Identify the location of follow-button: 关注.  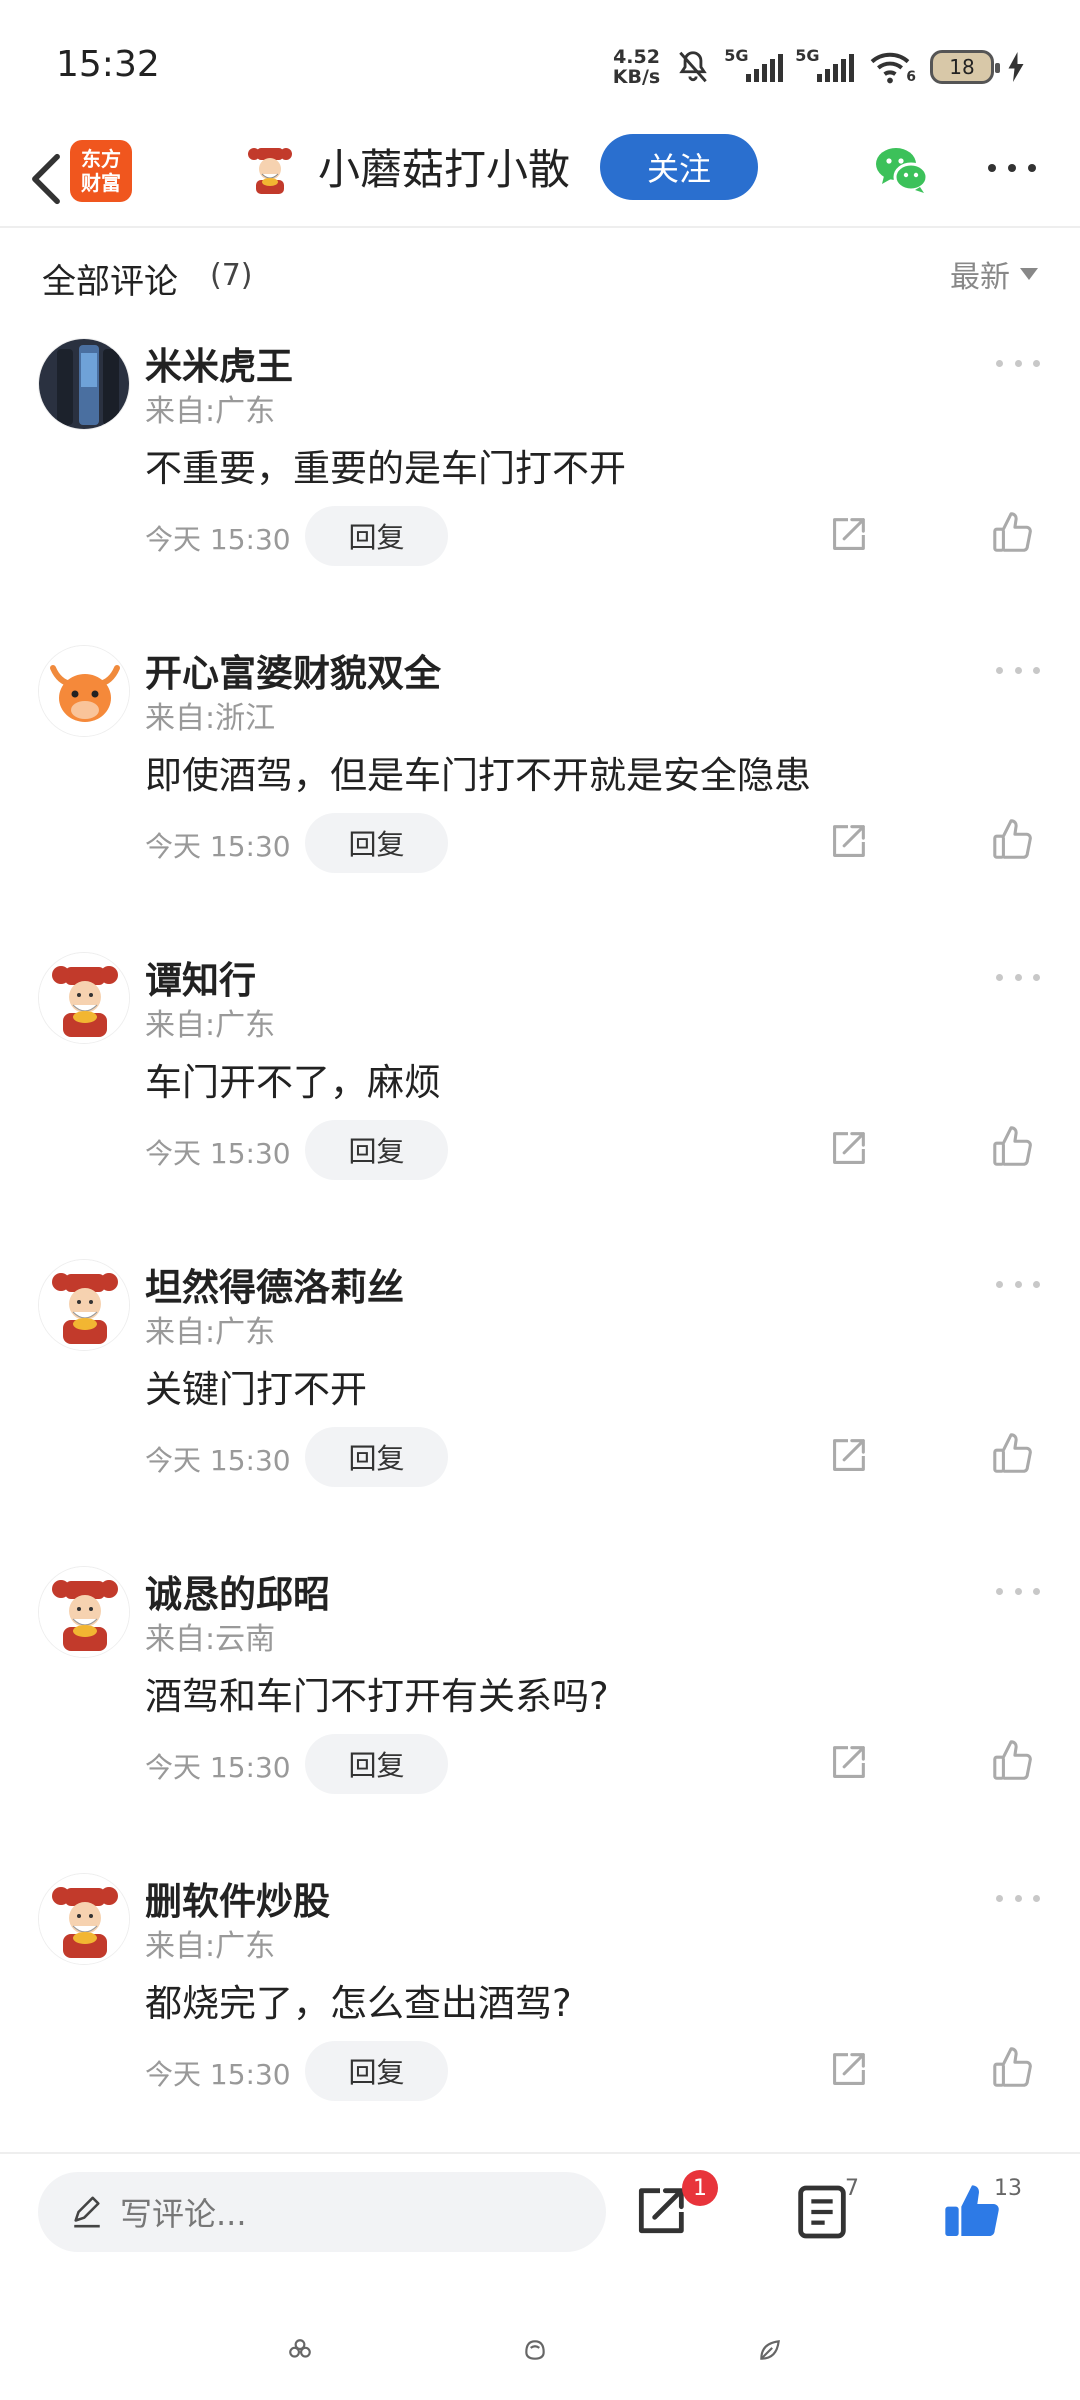
(679, 167).